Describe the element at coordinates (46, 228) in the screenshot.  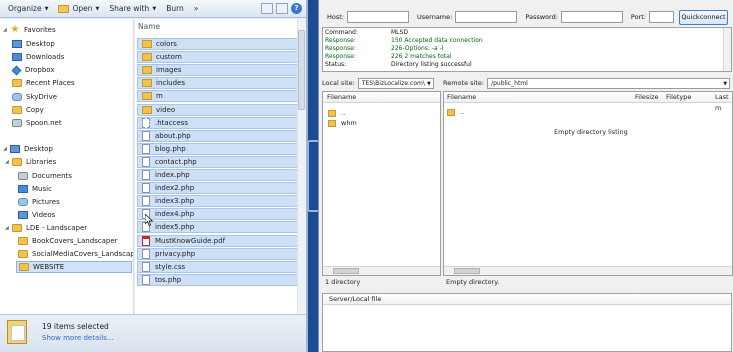
I see `nav-item-lde-landscaper: ◢ LDE - Landscaper` at that location.